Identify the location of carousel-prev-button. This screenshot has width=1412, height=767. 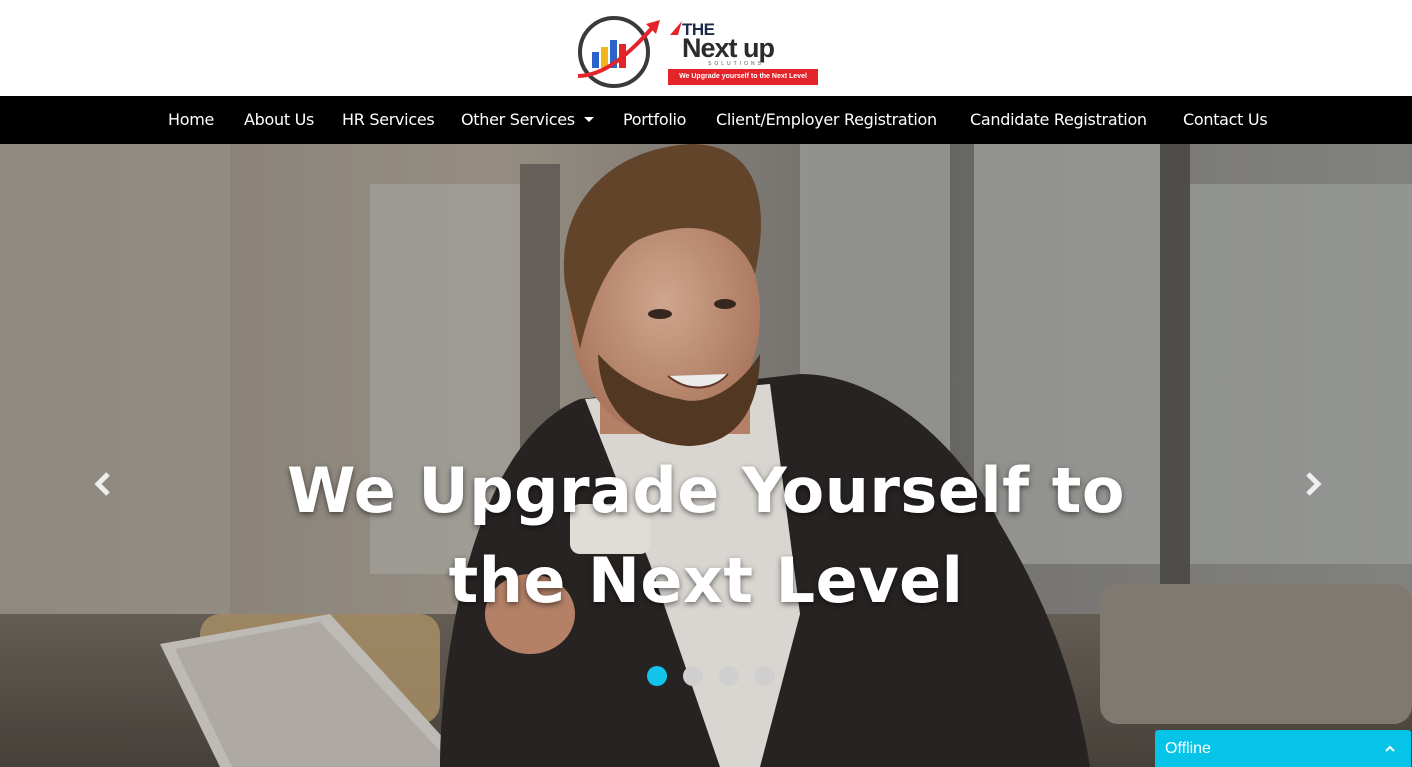
(104, 484).